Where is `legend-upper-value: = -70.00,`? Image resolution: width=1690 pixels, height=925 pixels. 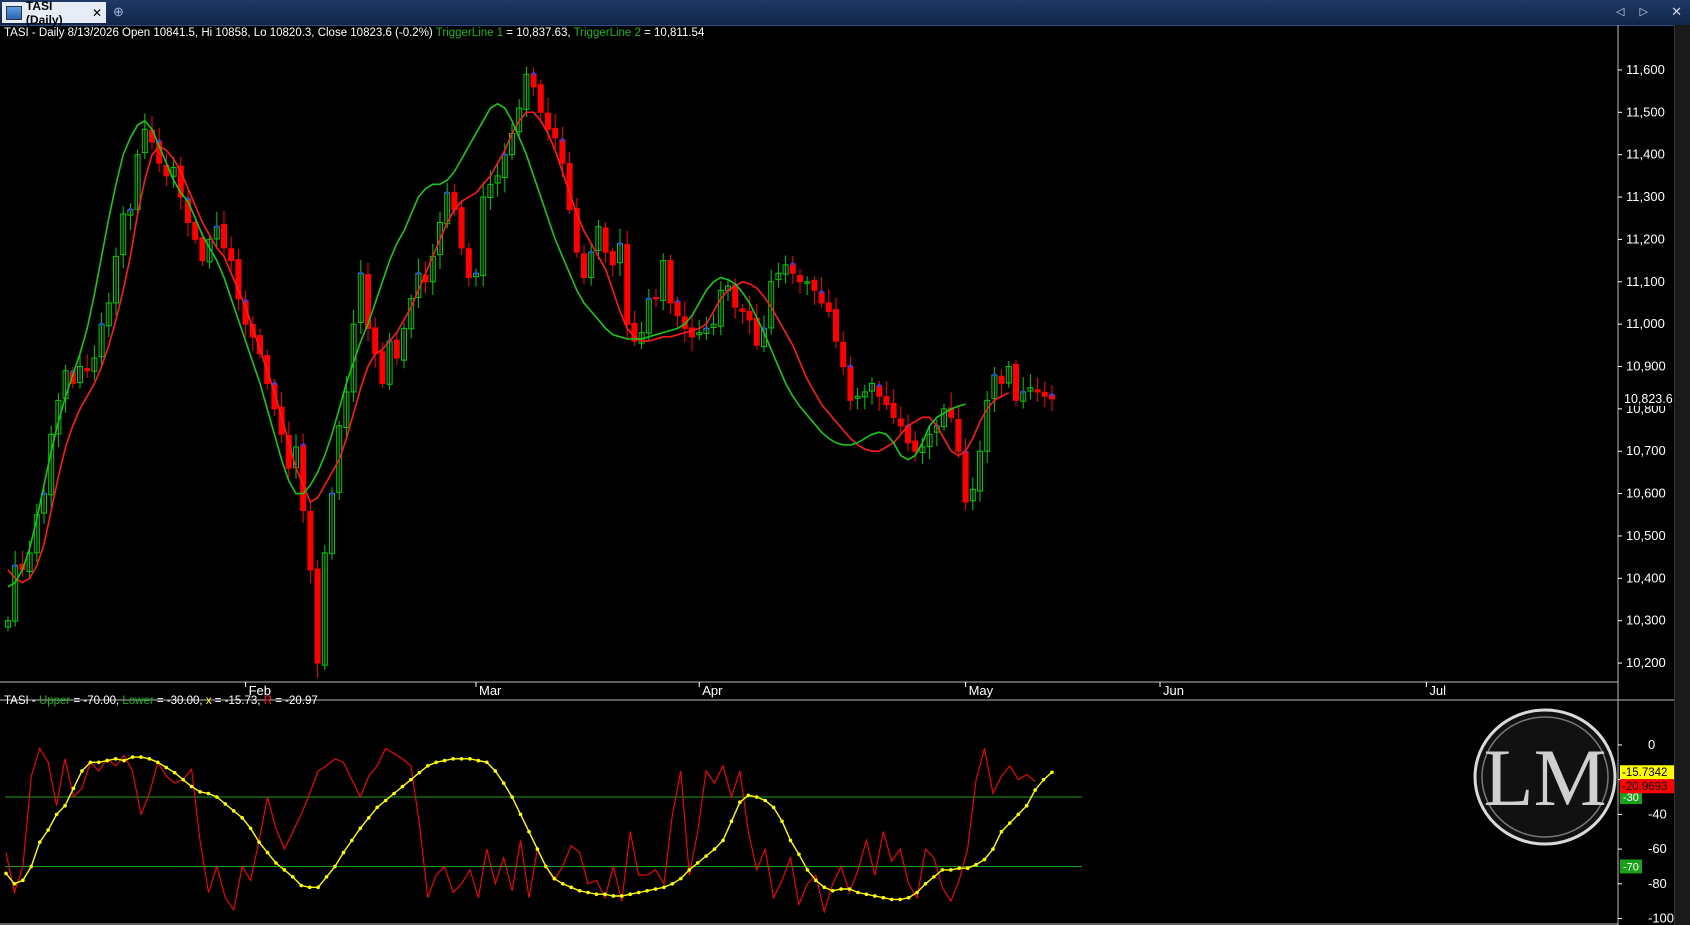
legend-upper-value: = -70.00, is located at coordinates (95, 701).